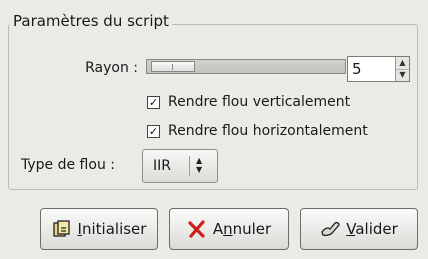 This screenshot has height=259, width=428. What do you see at coordinates (218, 229) in the screenshot?
I see `cancel-prefix: A` at bounding box center [218, 229].